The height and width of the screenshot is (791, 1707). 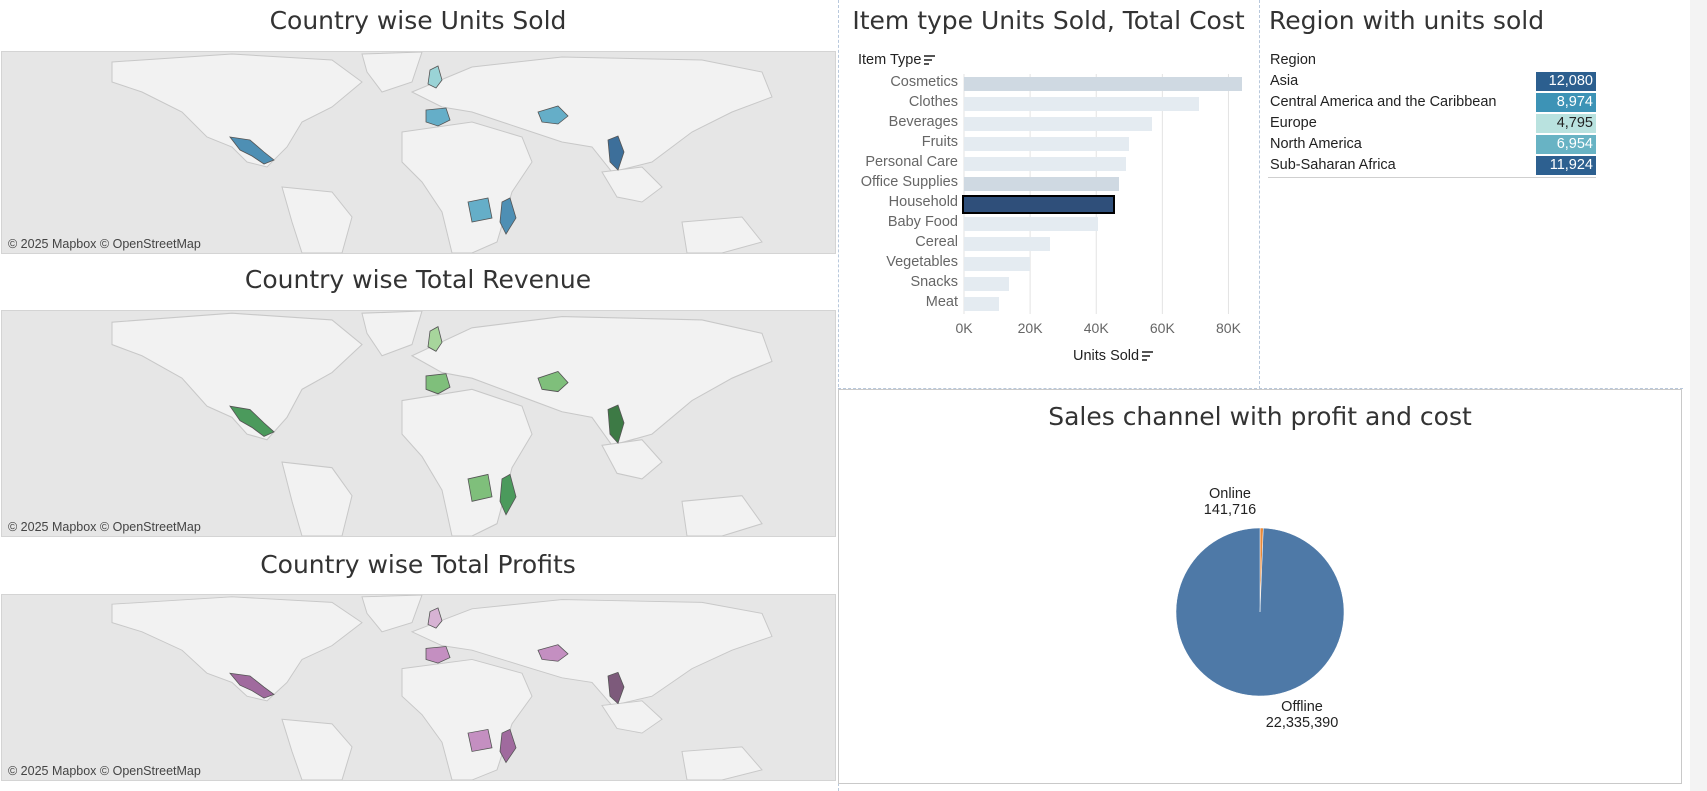 I want to click on bar-label: Office Supplies, so click(x=909, y=182).